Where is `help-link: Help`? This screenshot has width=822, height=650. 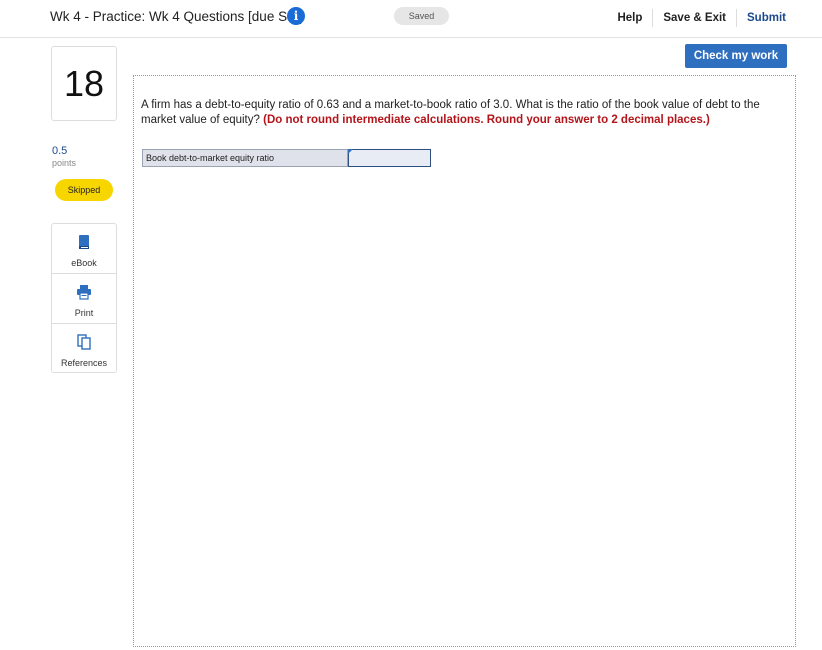
help-link: Help is located at coordinates (629, 18).